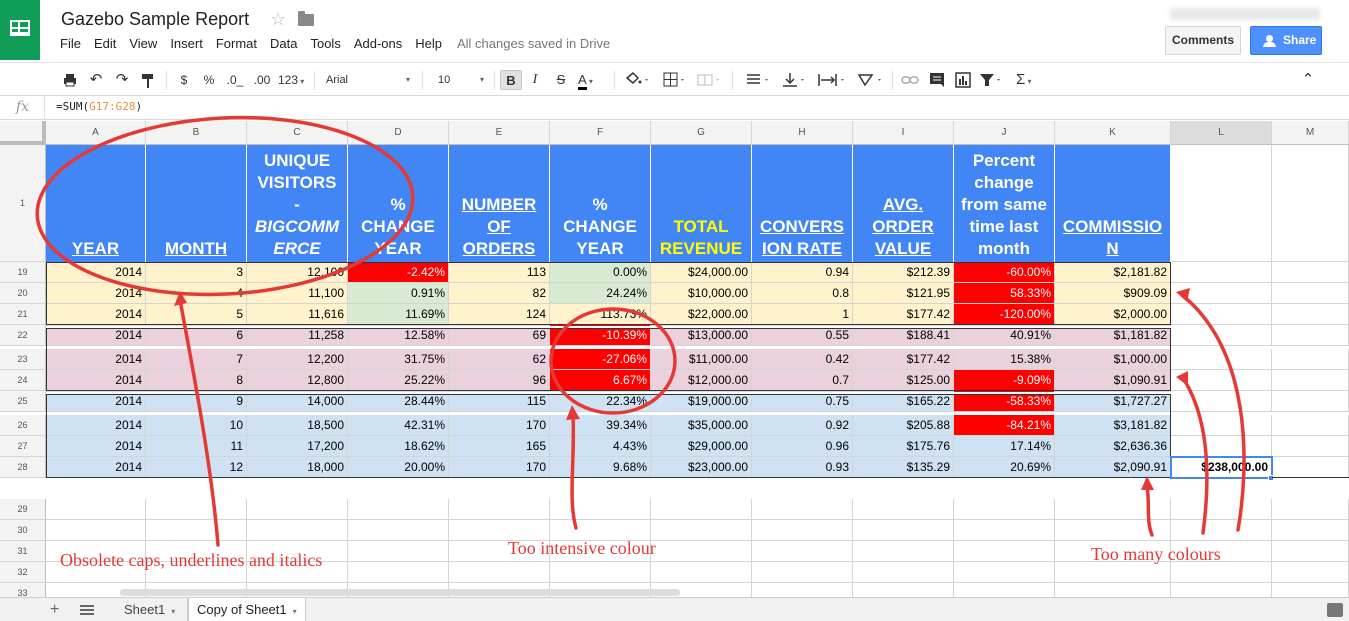 Image resolution: width=1349 pixels, height=621 pixels. Describe the element at coordinates (368, 80) in the screenshot. I see `font-family-select: Arial ▾` at that location.